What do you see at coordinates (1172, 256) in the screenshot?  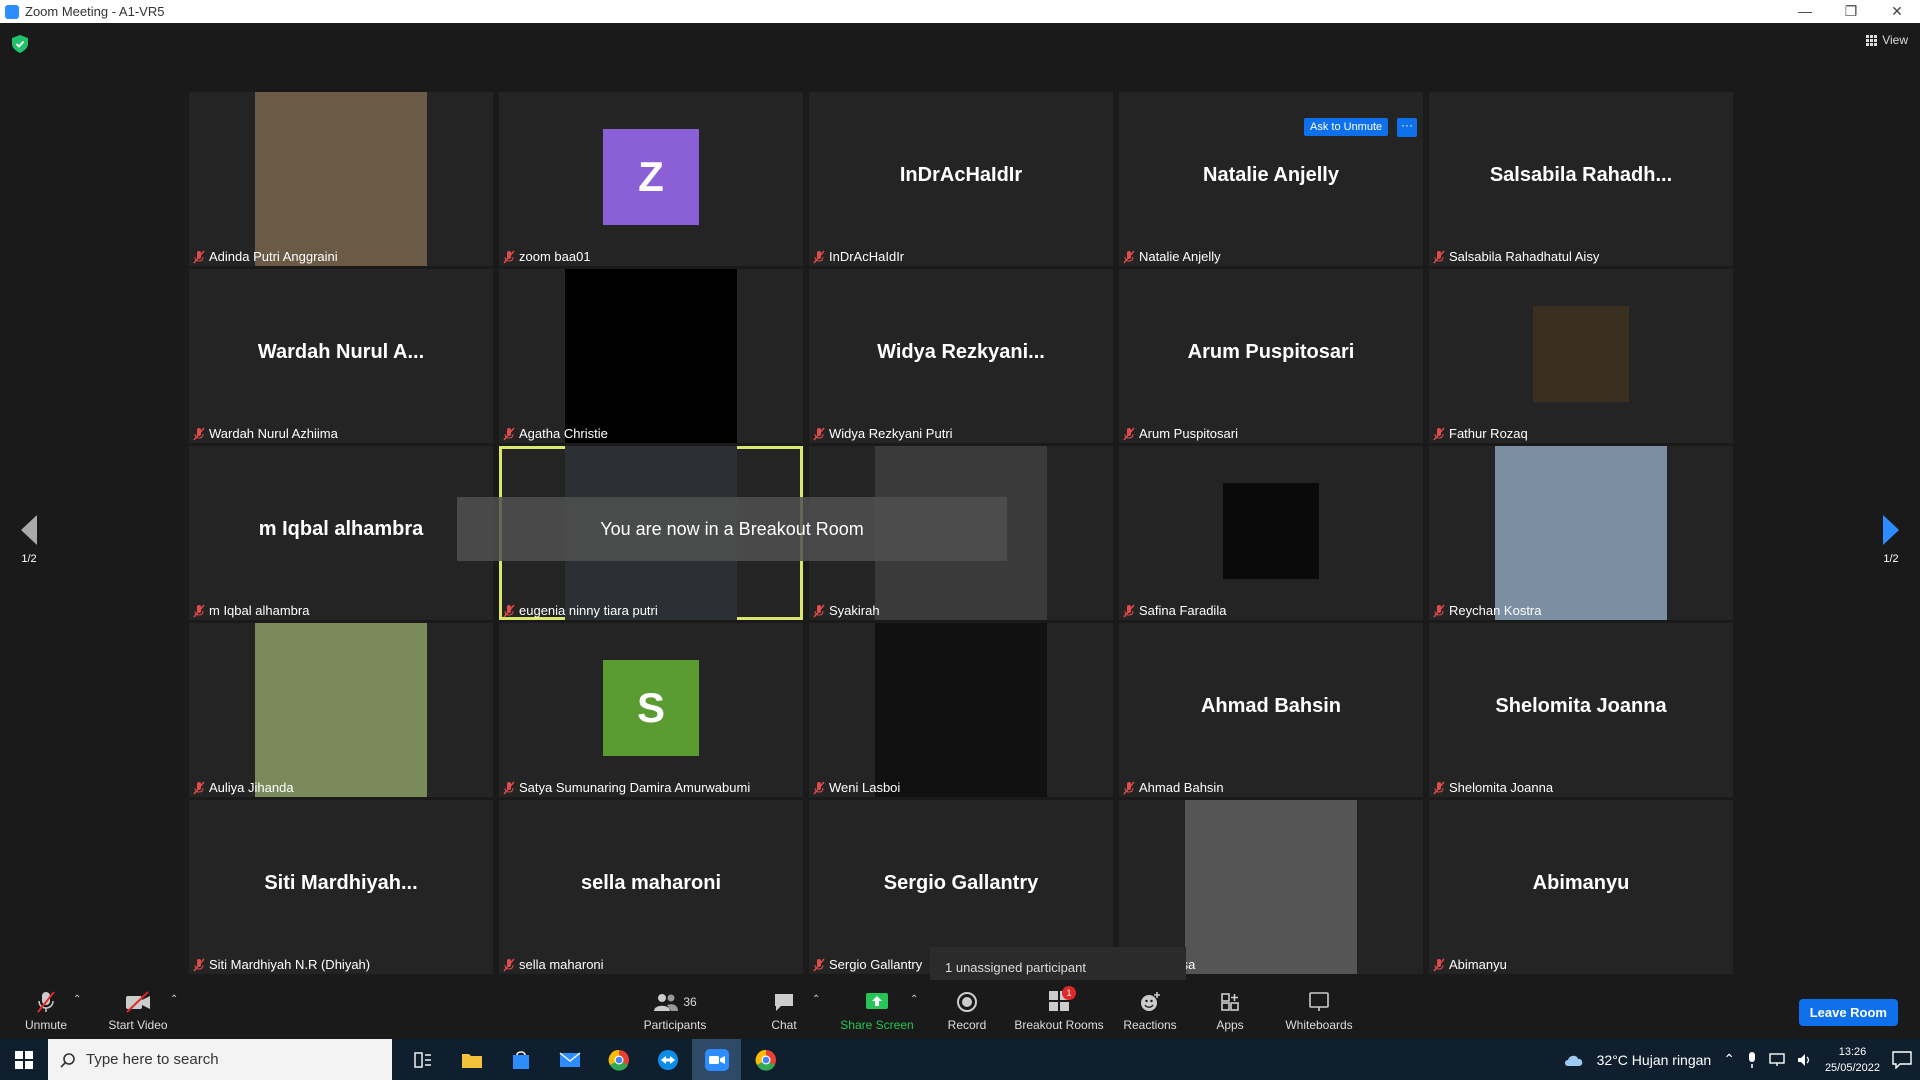 I see `participant-name-label: Natalie Anjelly` at bounding box center [1172, 256].